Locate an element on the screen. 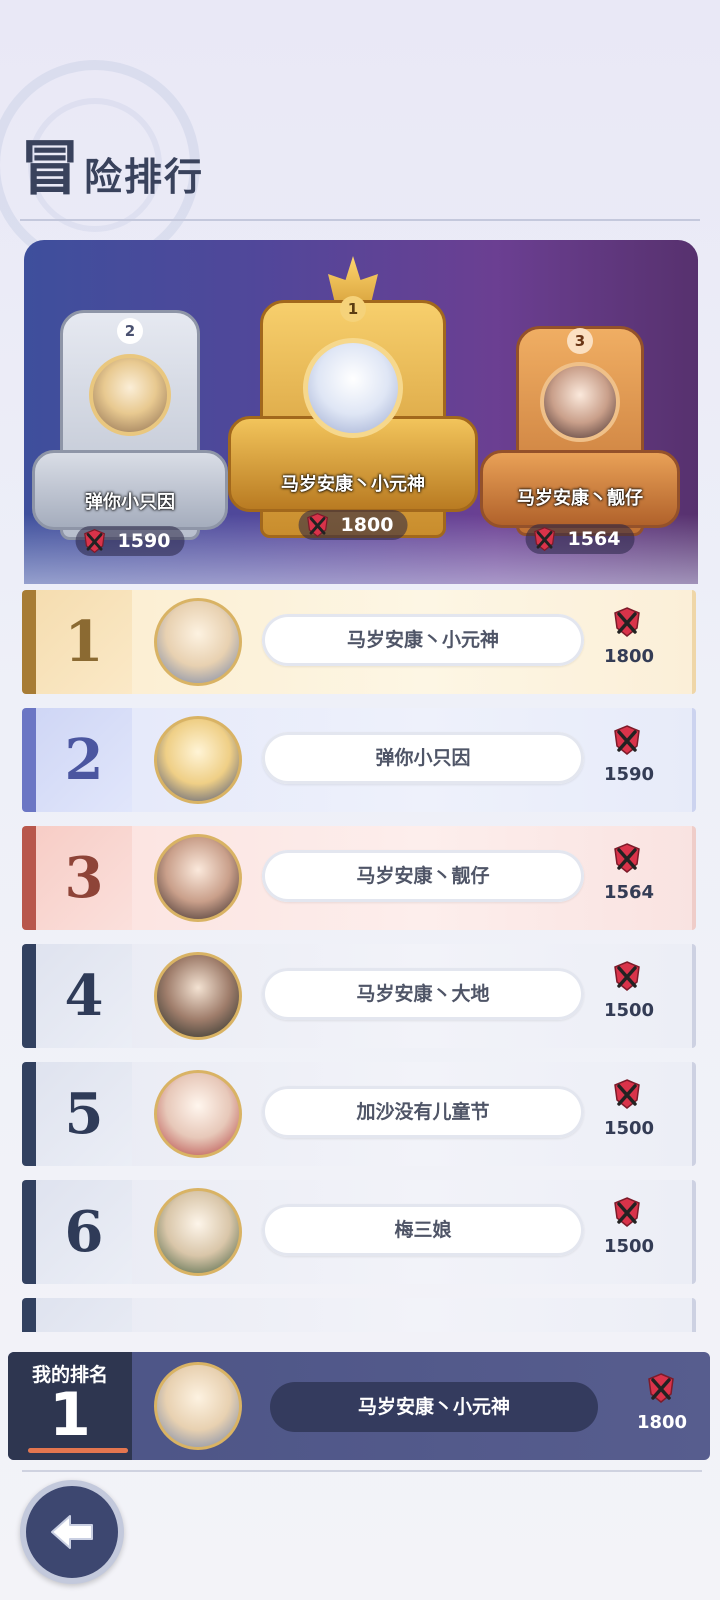  podium-second-score: 1590 is located at coordinates (130, 541).